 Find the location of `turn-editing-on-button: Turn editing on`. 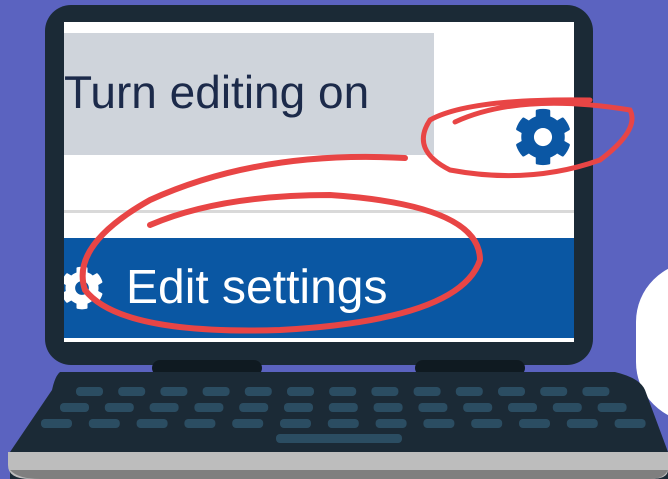

turn-editing-on-button: Turn editing on is located at coordinates (249, 94).